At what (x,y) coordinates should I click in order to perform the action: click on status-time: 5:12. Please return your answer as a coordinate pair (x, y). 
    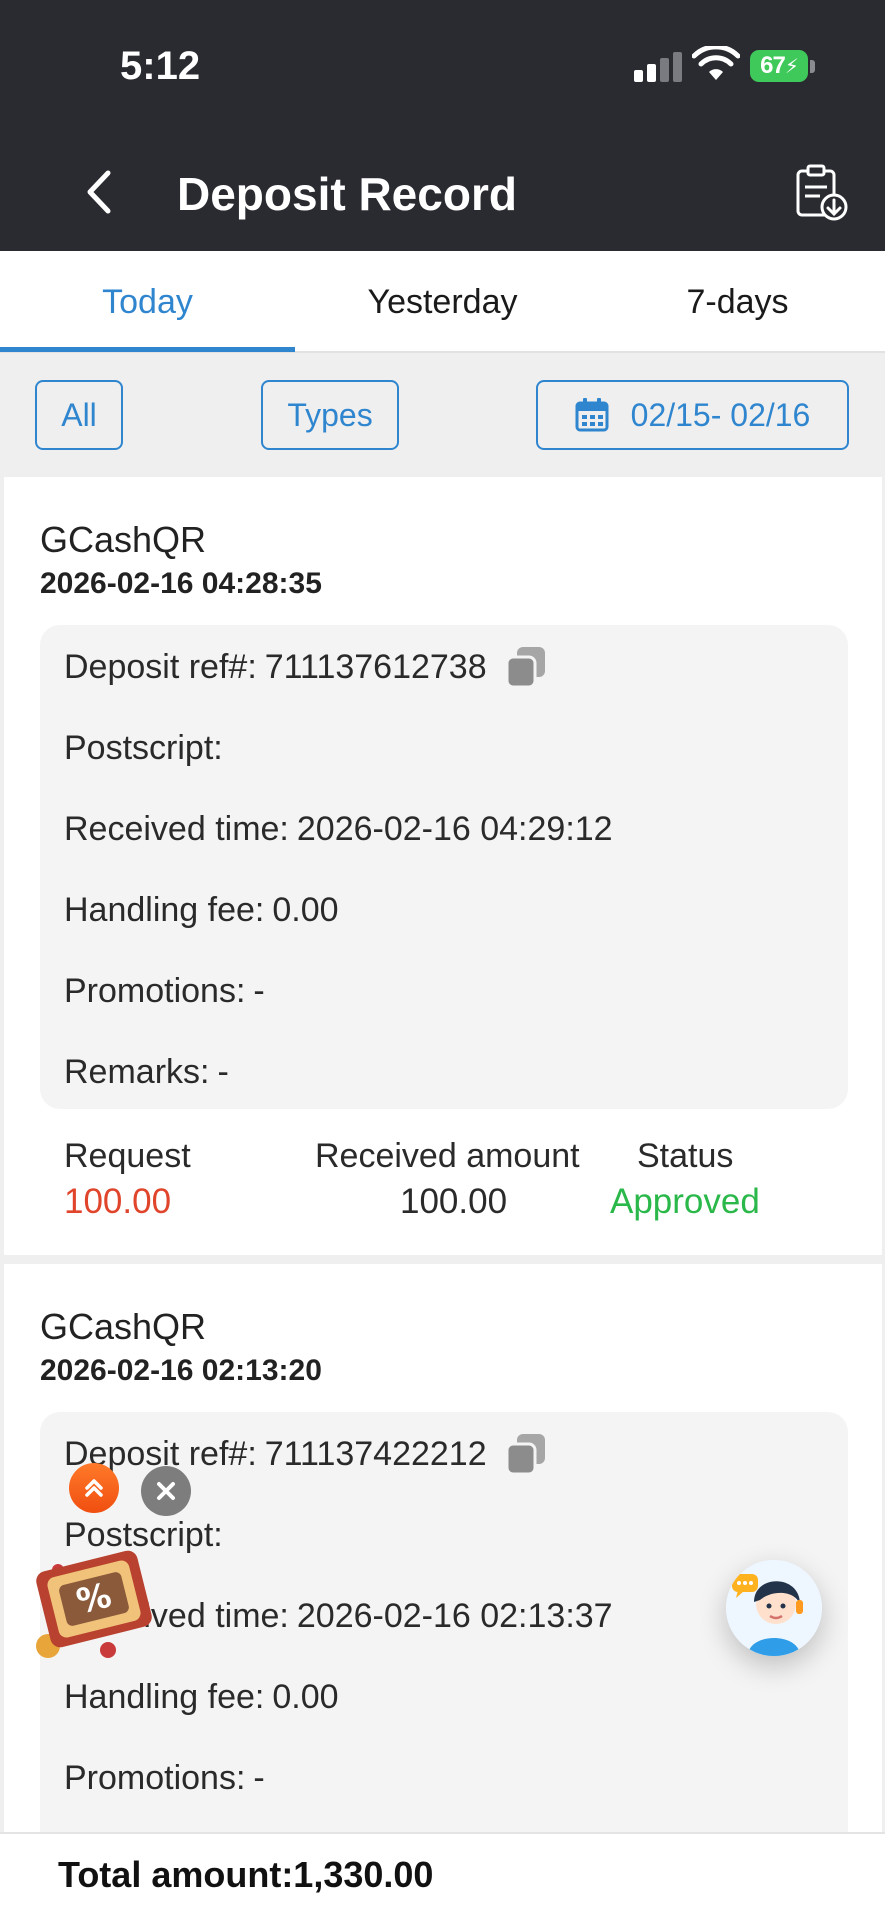
    Looking at the image, I should click on (160, 66).